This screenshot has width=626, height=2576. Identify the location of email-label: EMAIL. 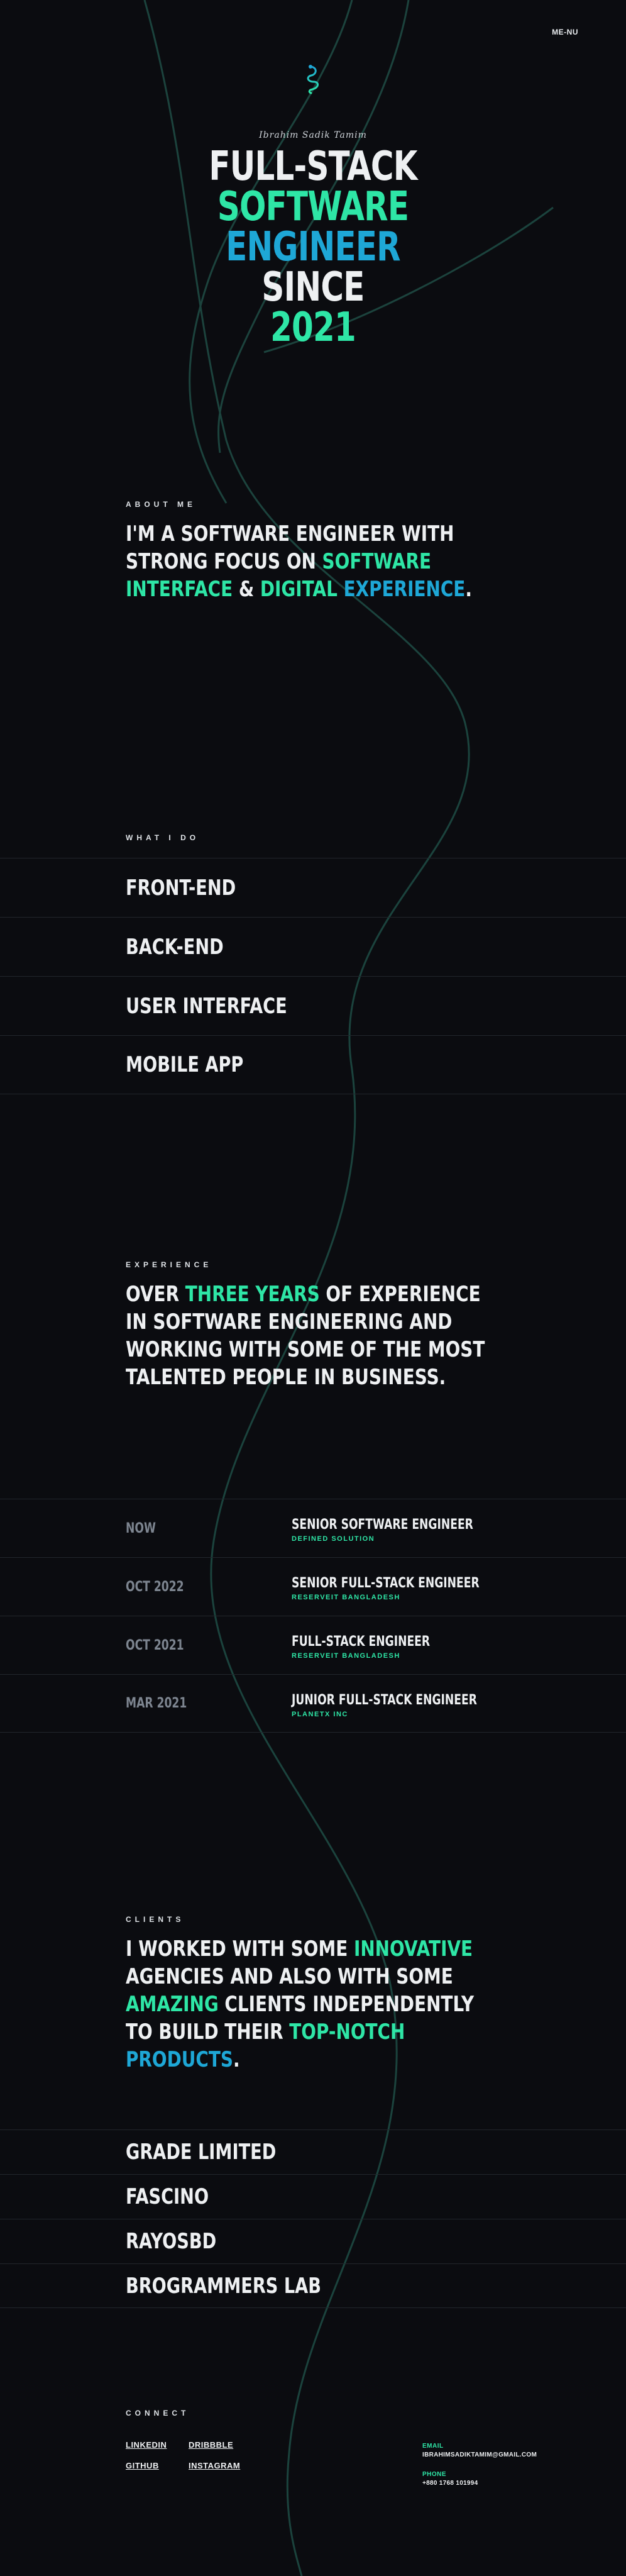
(433, 2446).